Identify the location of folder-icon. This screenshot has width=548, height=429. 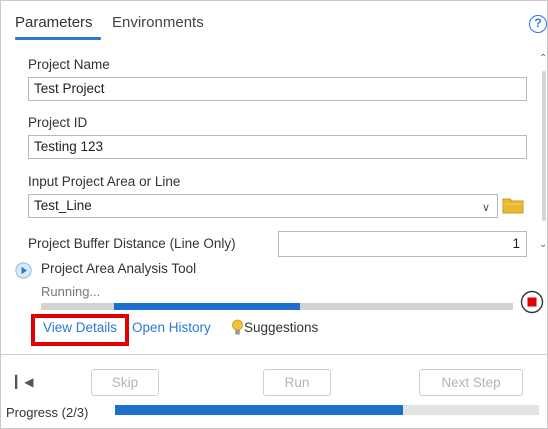
(513, 205).